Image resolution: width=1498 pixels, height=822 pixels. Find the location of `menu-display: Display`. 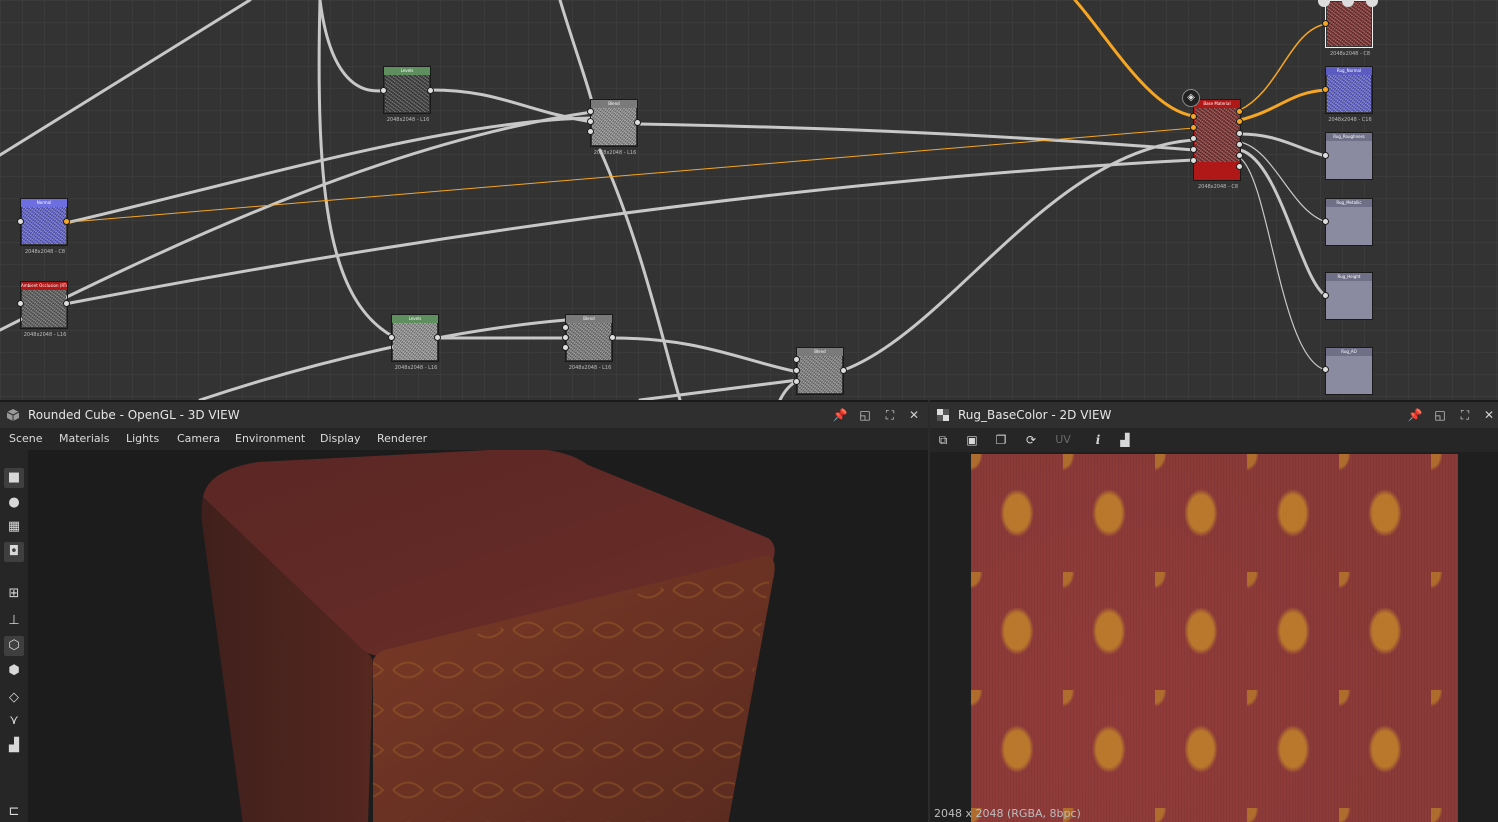

menu-display: Display is located at coordinates (340, 438).